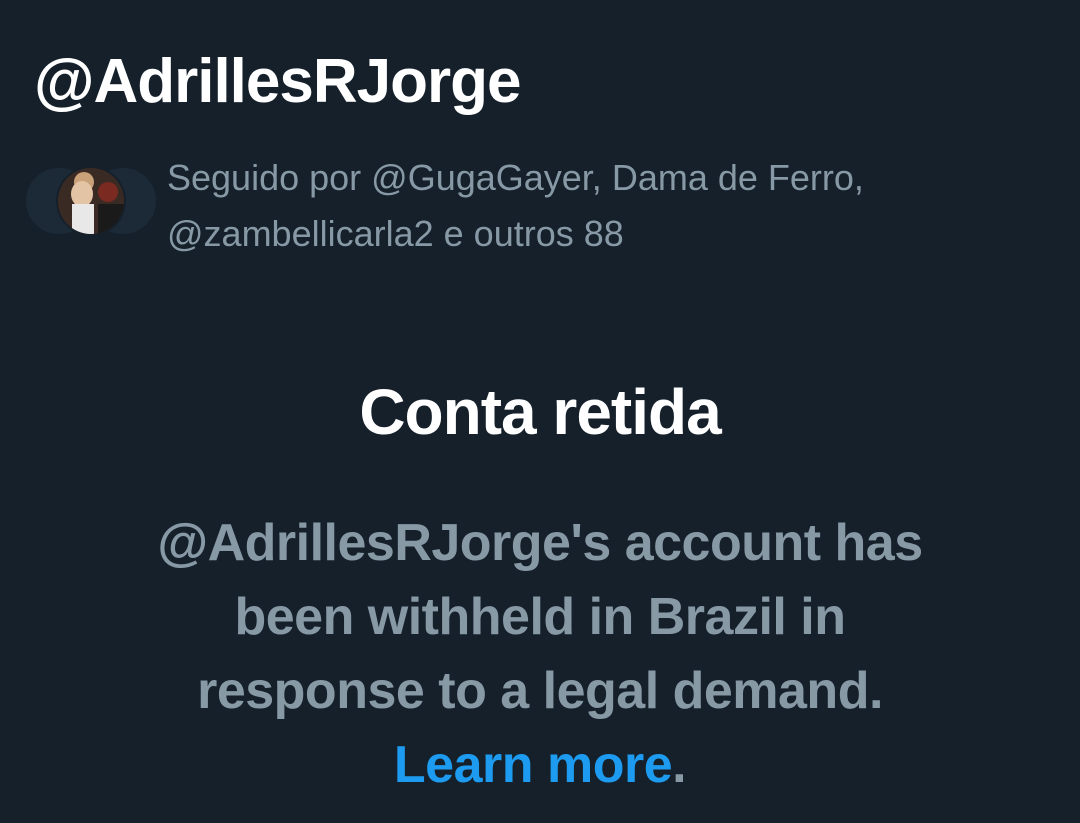 Image resolution: width=1080 pixels, height=823 pixels. I want to click on followers-text-line-1: Seguido por @GugaGayer, Dama de Ferro,, so click(515, 177).